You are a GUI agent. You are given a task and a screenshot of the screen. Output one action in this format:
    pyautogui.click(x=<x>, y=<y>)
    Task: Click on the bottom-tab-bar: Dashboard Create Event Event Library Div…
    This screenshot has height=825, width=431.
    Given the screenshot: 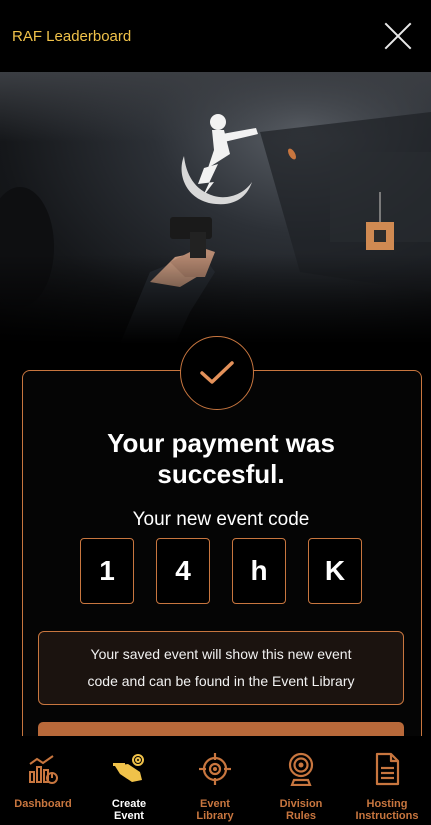 What is the action you would take?
    pyautogui.click(x=215, y=780)
    